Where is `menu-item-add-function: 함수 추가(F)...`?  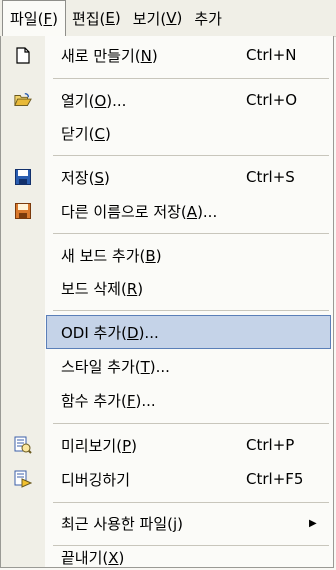
menu-item-add-function: 함수 추가(F)... is located at coordinates (167, 400).